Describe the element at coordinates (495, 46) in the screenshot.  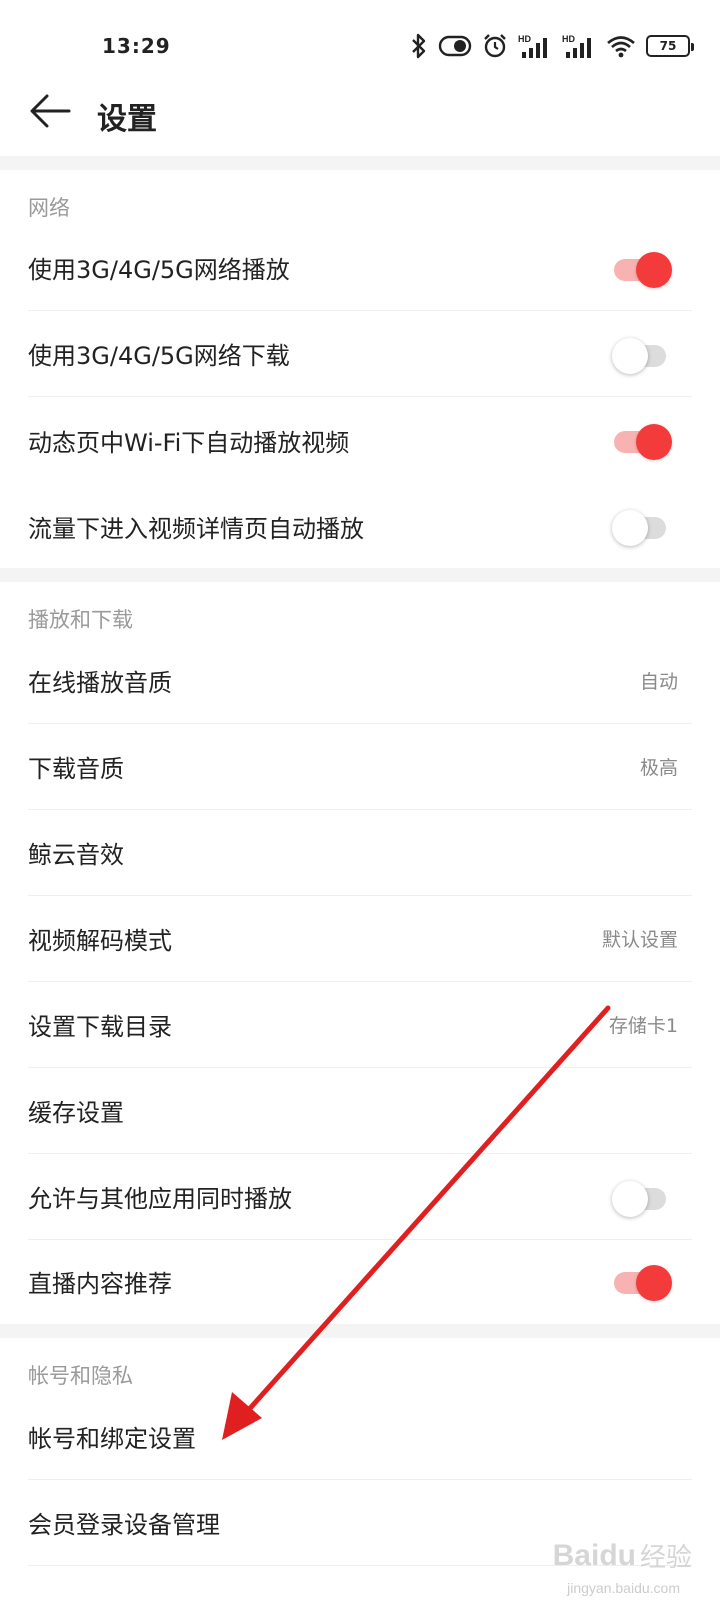
I see `alarm-icon` at that location.